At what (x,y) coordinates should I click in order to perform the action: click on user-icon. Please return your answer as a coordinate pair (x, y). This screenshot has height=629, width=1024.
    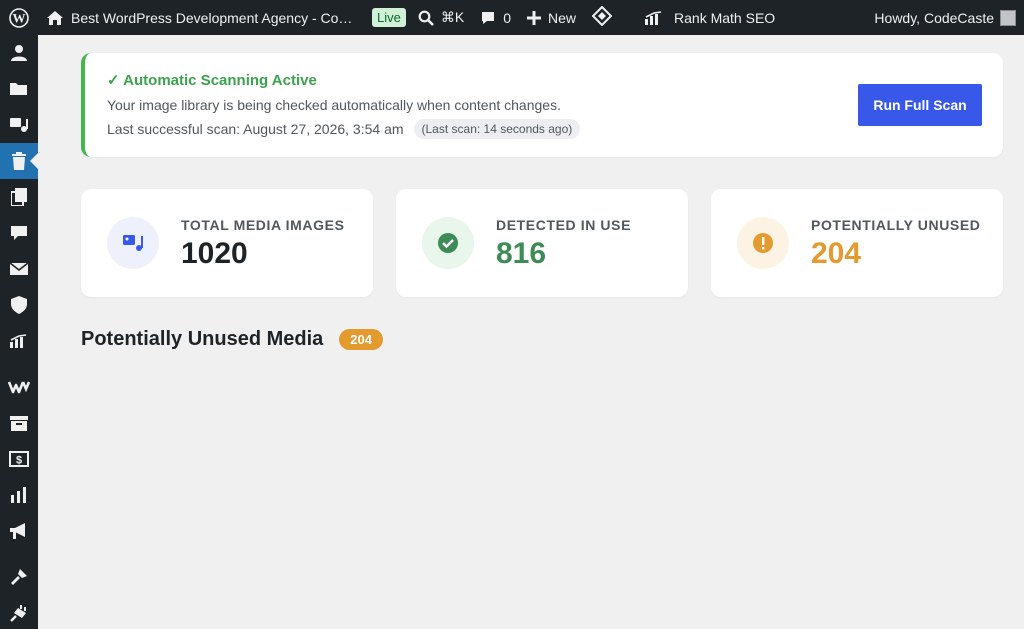
    Looking at the image, I should click on (19, 53).